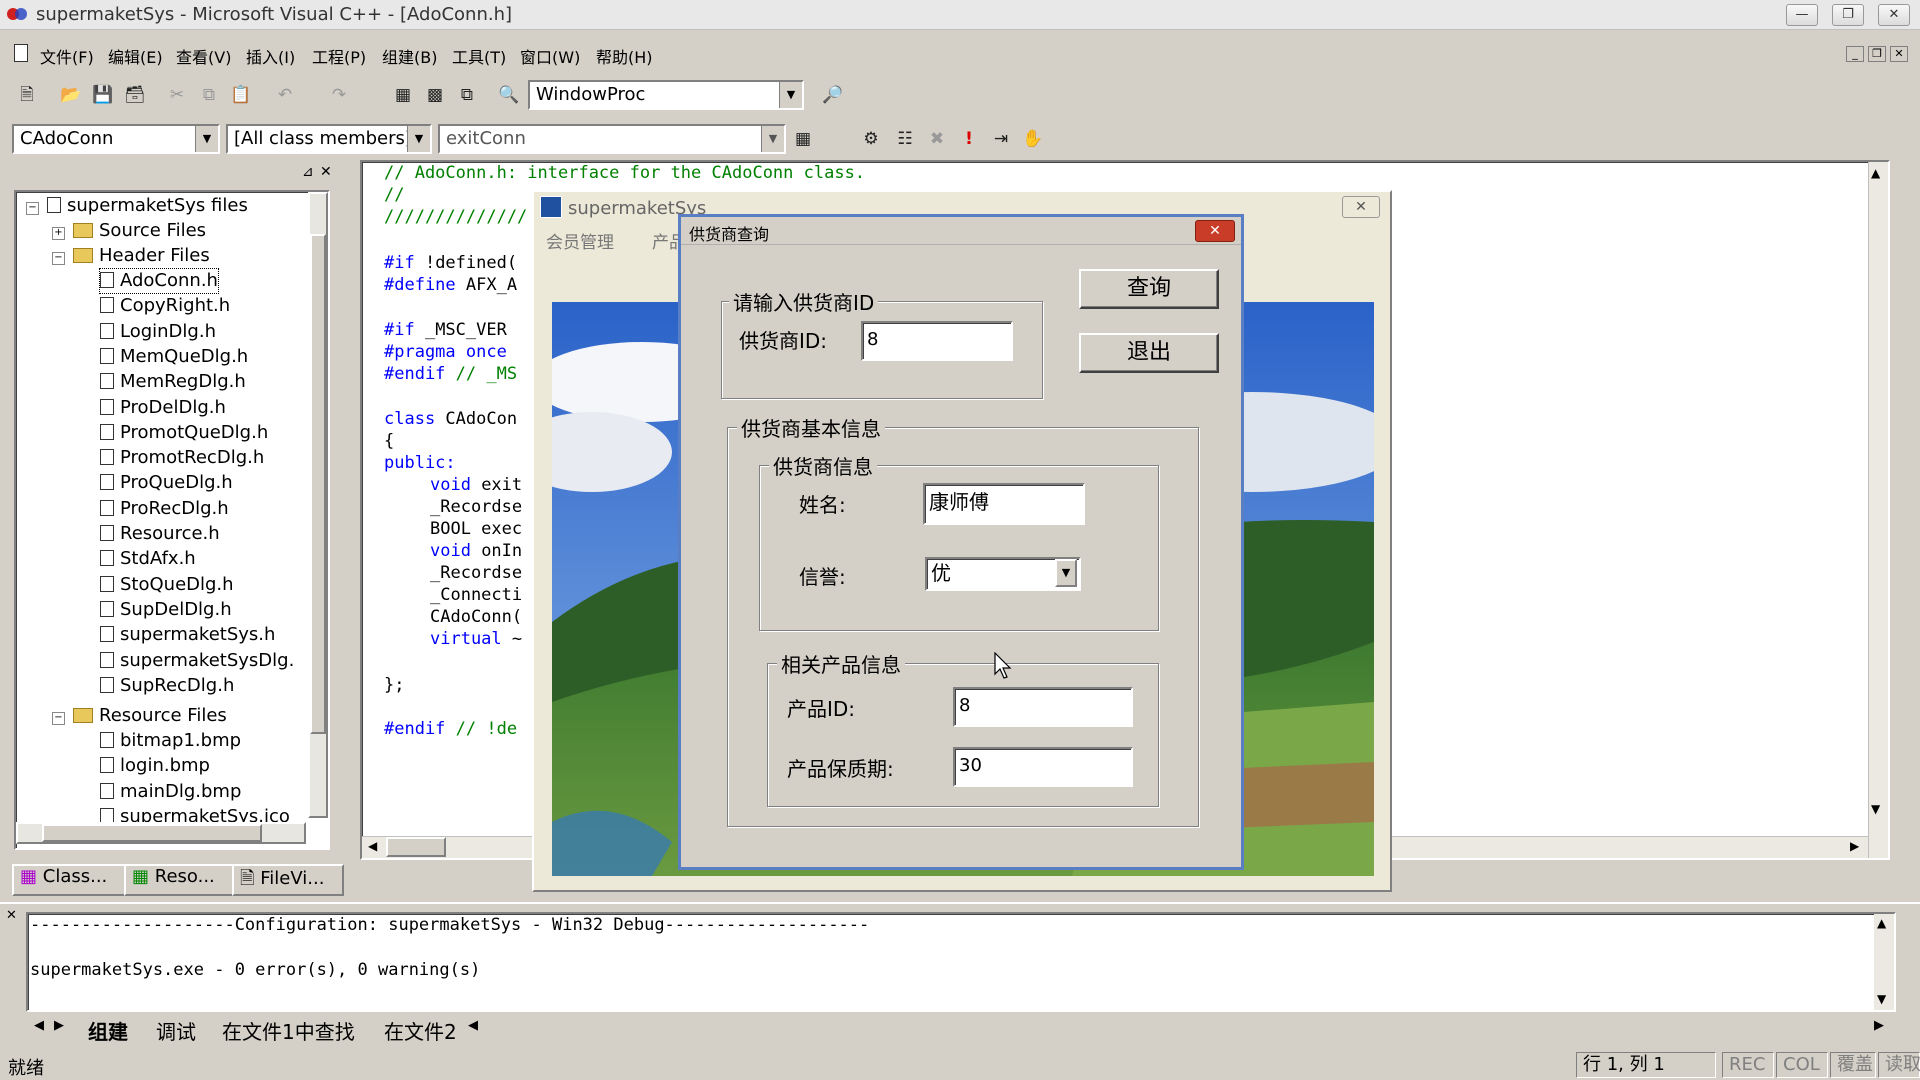 This screenshot has width=1920, height=1080. I want to click on menu-edit: 编辑(E), so click(135, 56).